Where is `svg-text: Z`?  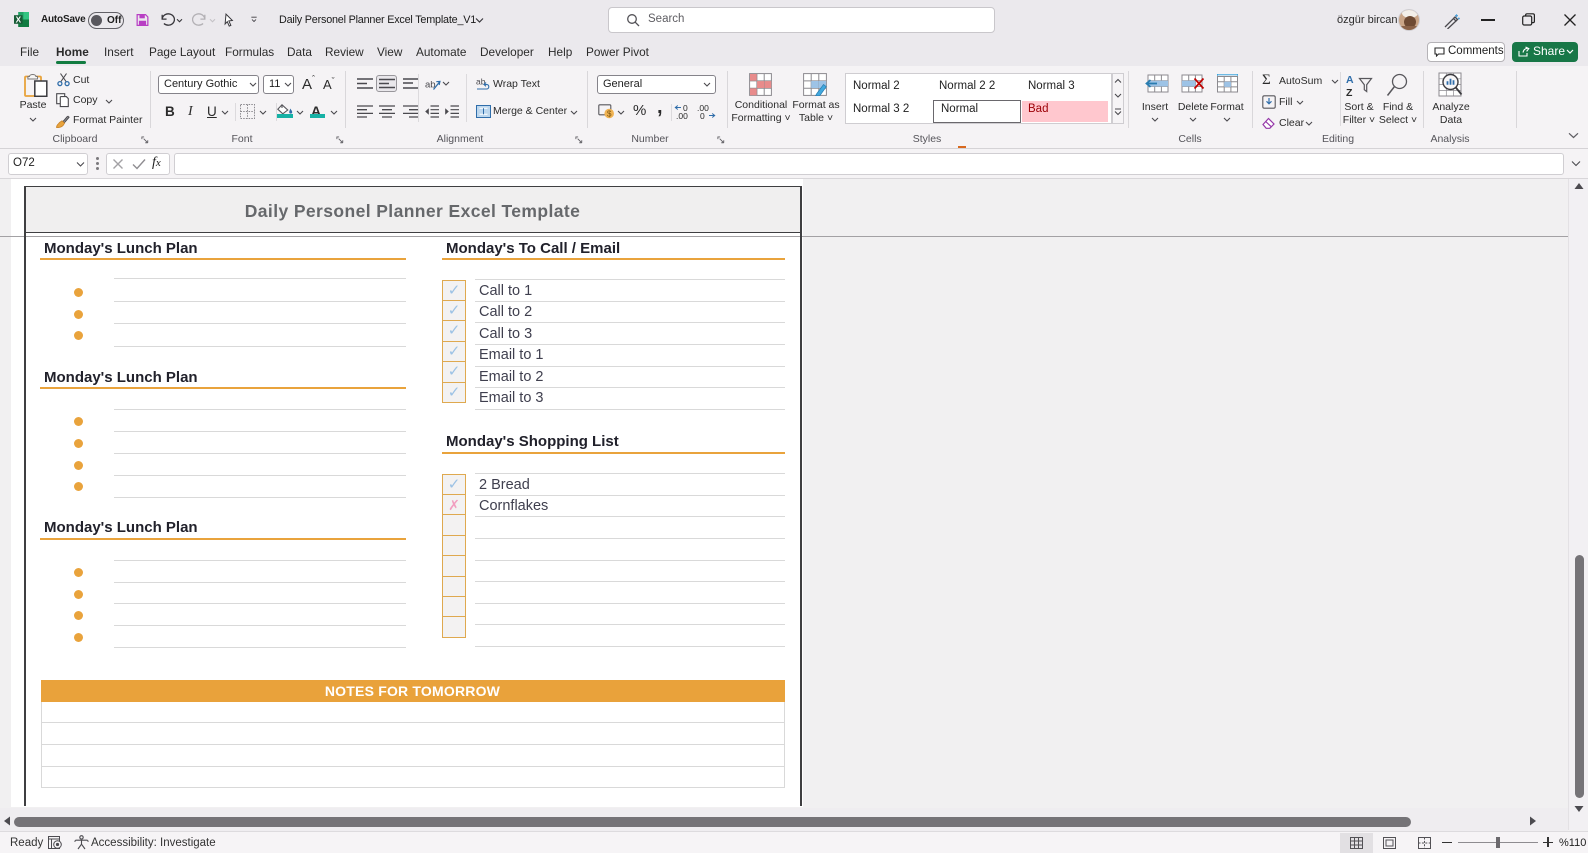 svg-text: Z is located at coordinates (1349, 92).